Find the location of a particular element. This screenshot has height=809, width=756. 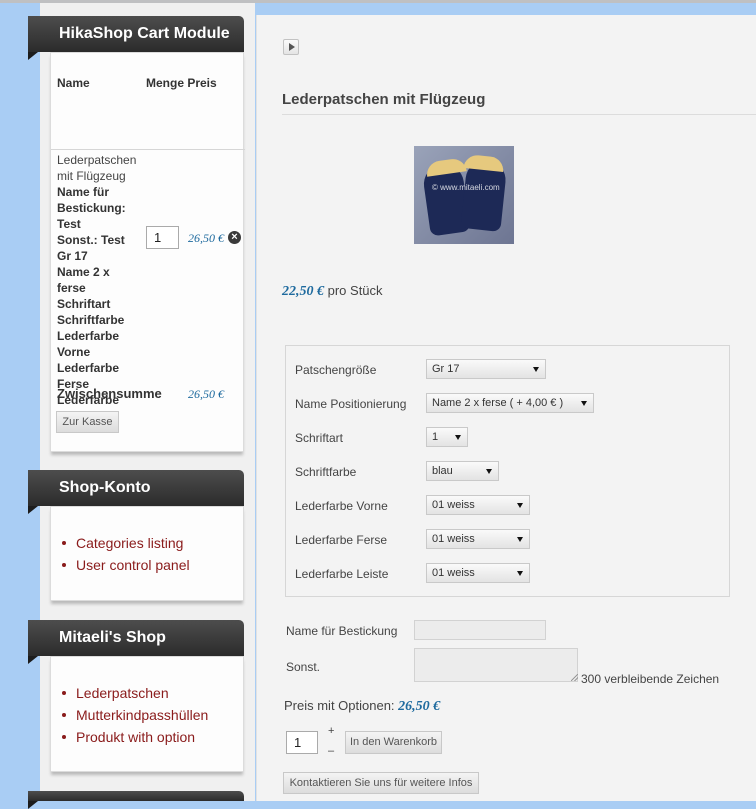

product-image: © www.mitaeli.com is located at coordinates (464, 195).